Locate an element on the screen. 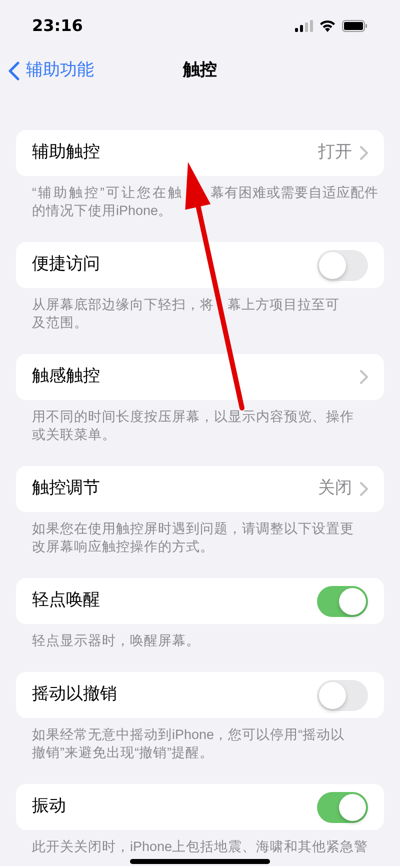 This screenshot has width=400, height=866. row-value: 打开 is located at coordinates (335, 152).